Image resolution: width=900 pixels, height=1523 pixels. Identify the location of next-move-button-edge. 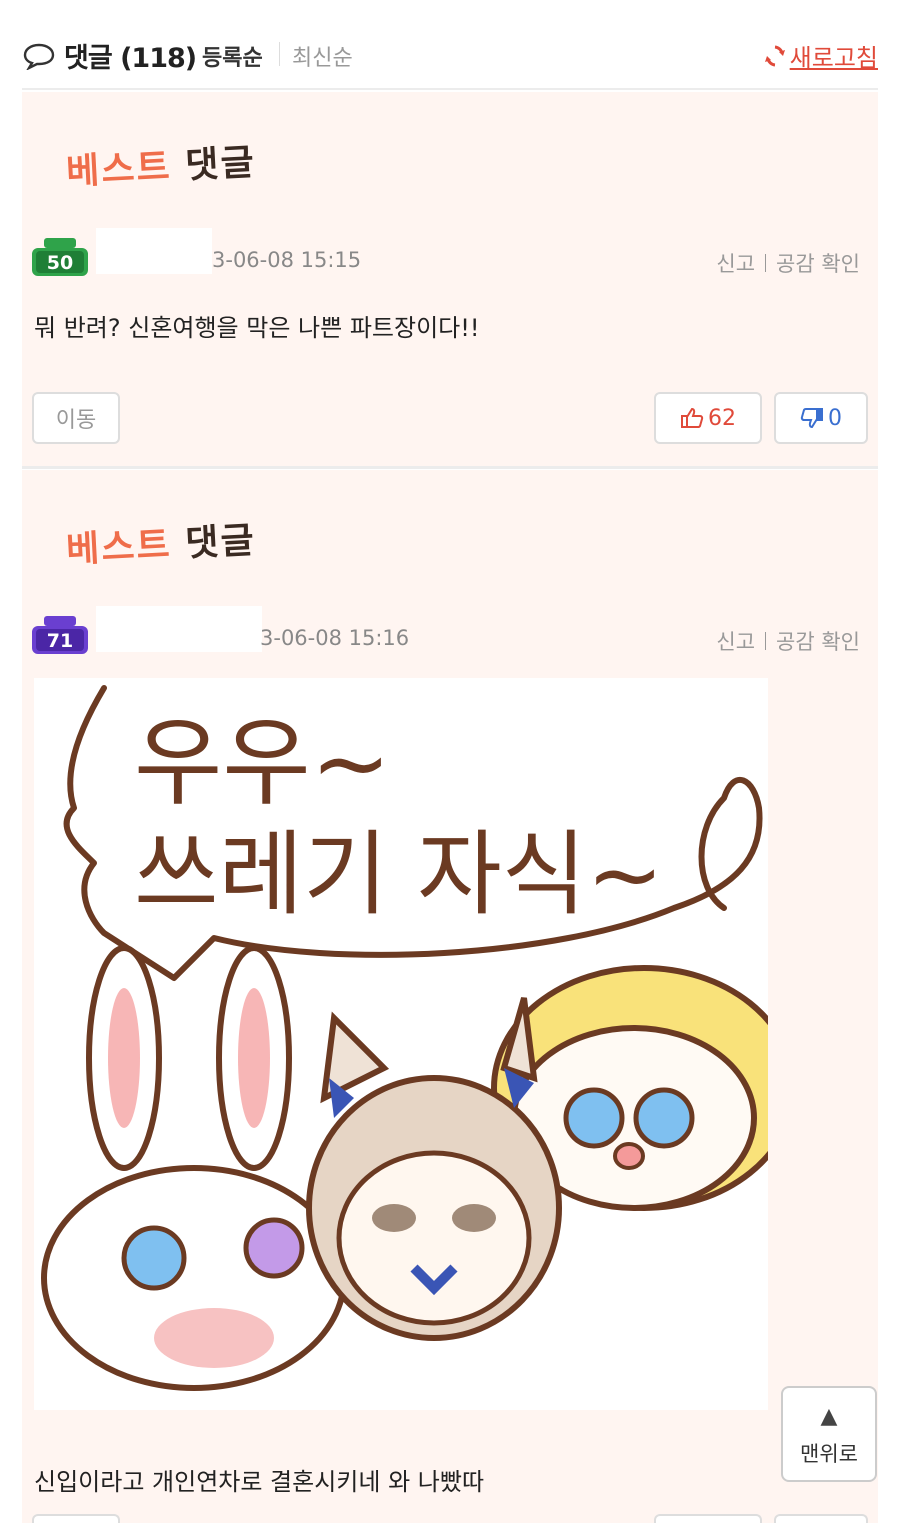
(76, 1518).